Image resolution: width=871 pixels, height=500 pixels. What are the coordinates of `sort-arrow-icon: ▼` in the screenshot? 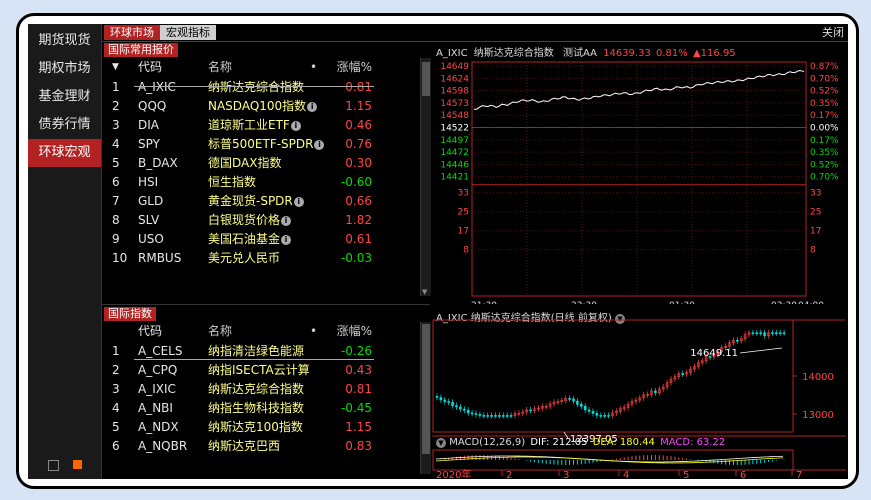 It's located at (115, 67).